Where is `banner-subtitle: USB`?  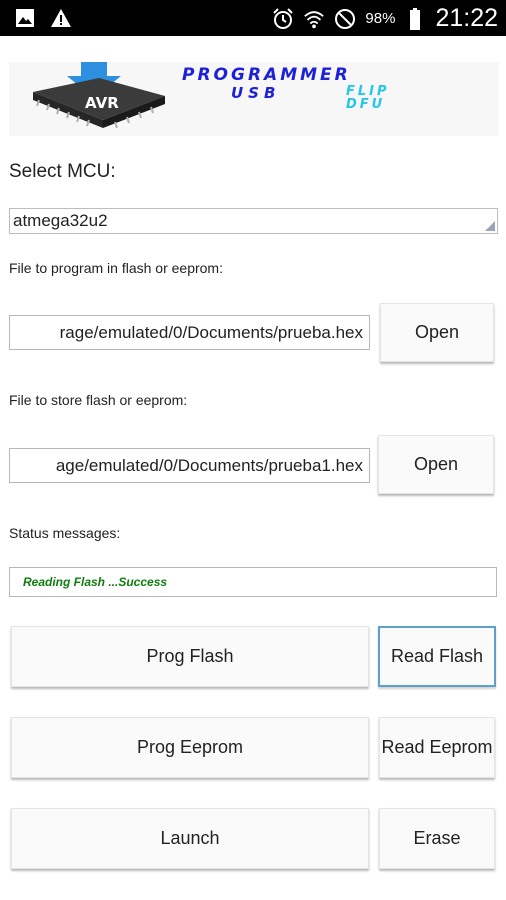
banner-subtitle: USB is located at coordinates (256, 93).